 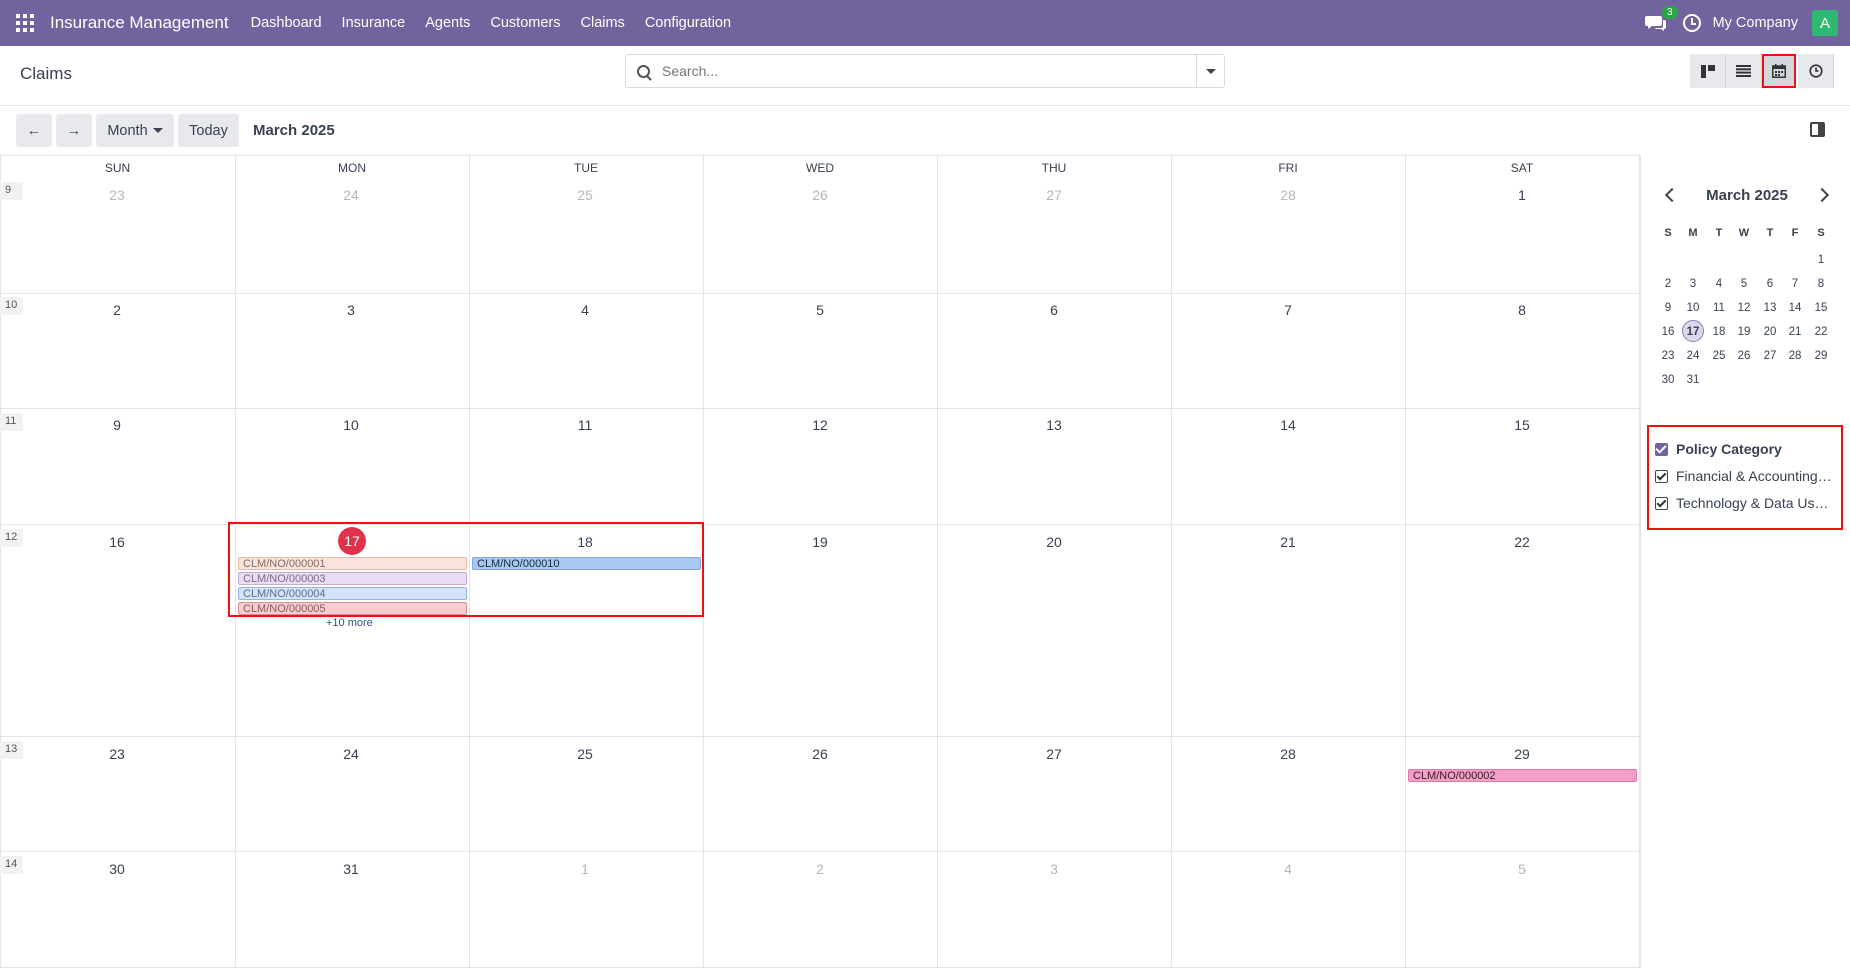 What do you see at coordinates (1770, 332) in the screenshot?
I see `mini-day: 20` at bounding box center [1770, 332].